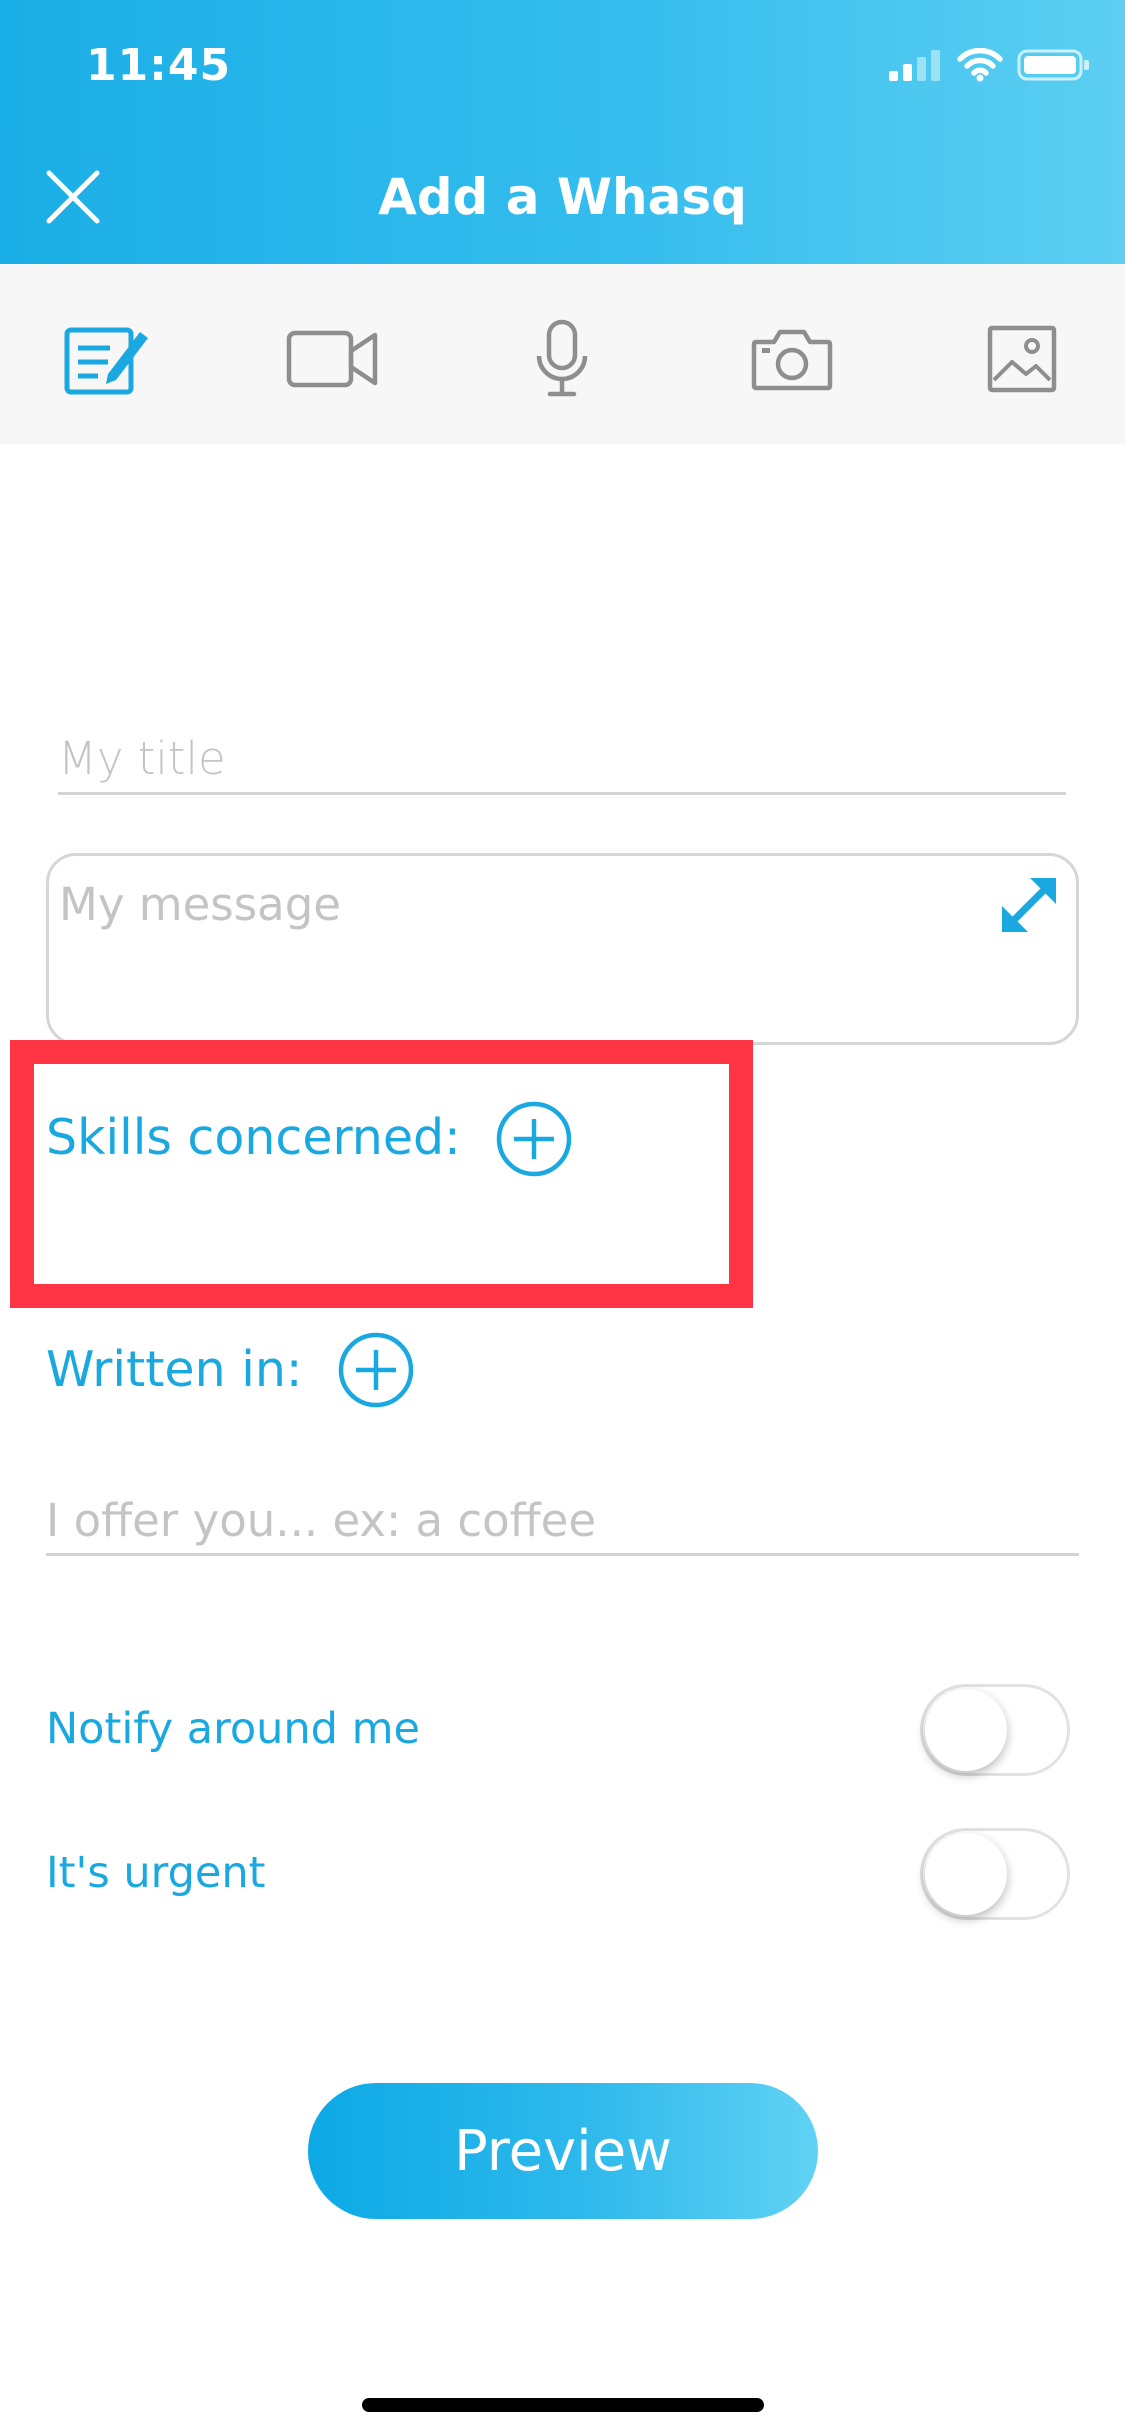 The image size is (1125, 2436). I want to click on battery-icon, so click(1053, 65).